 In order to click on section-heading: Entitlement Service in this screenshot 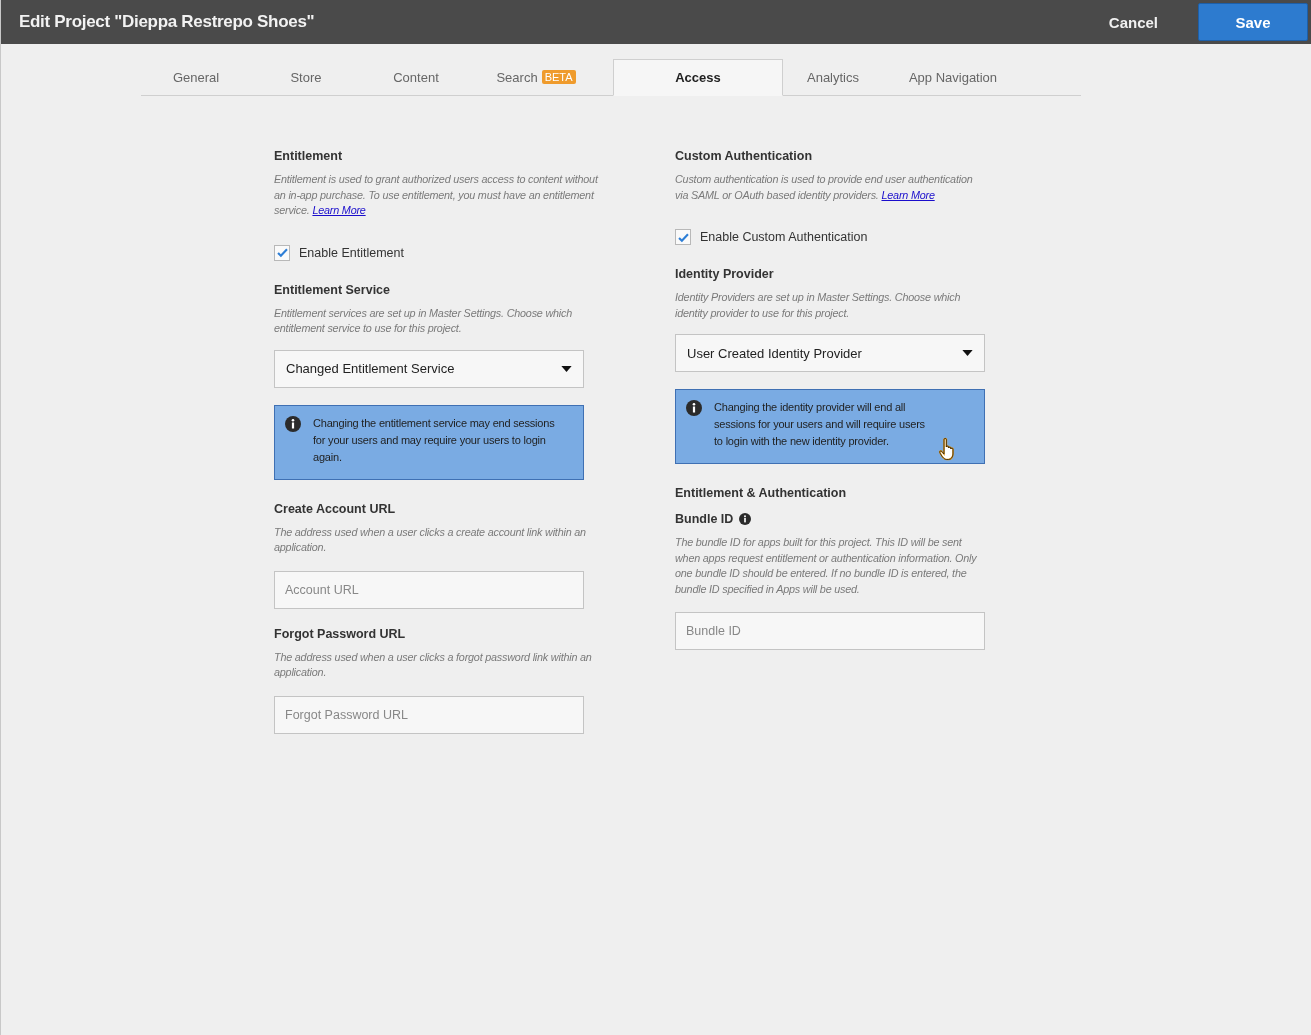, I will do `click(332, 289)`.